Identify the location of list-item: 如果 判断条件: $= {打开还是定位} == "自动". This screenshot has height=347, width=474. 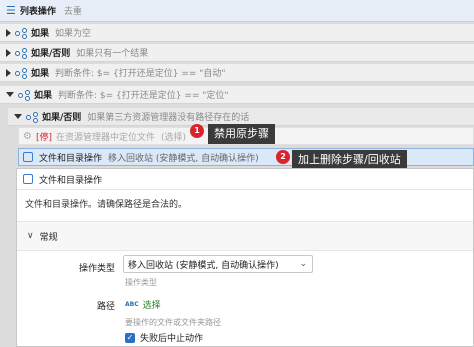
(237, 73).